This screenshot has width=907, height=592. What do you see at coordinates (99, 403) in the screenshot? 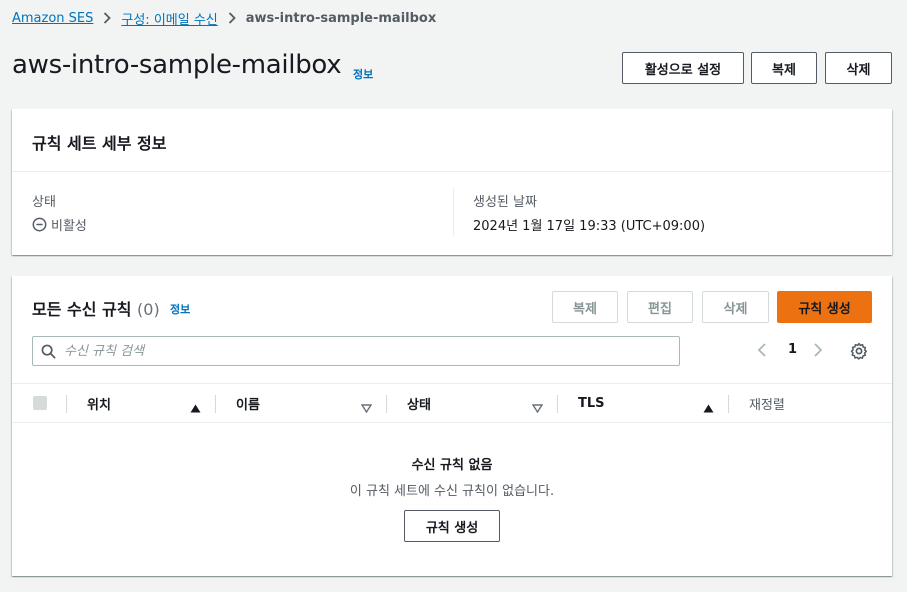
I see `column-header-position: 위치` at bounding box center [99, 403].